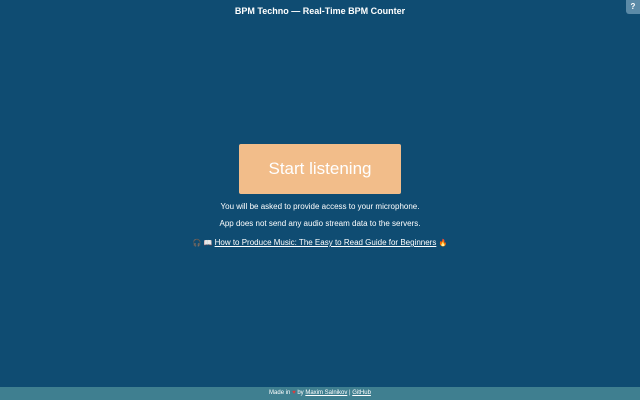 The height and width of the screenshot is (400, 640). I want to click on footer: Made in ♥ by Maxim Salnikov | GitHub, so click(320, 393).